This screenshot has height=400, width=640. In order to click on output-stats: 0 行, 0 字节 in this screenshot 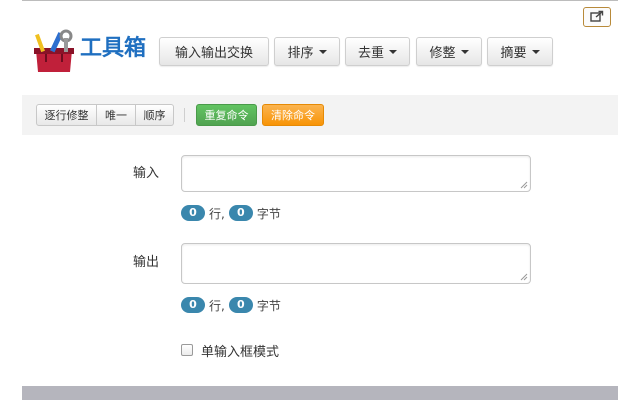, I will do `click(233, 305)`.